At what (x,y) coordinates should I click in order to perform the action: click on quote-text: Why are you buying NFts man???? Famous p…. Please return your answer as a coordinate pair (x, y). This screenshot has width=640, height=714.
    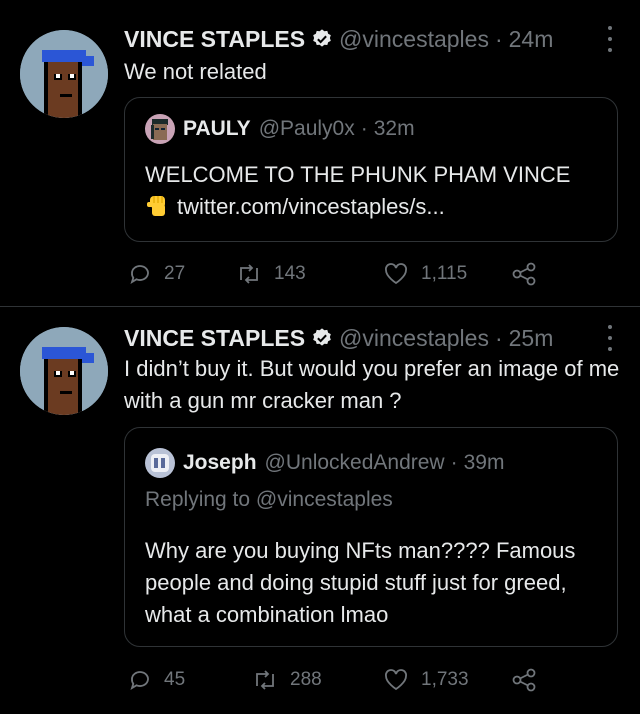
    Looking at the image, I should click on (360, 582).